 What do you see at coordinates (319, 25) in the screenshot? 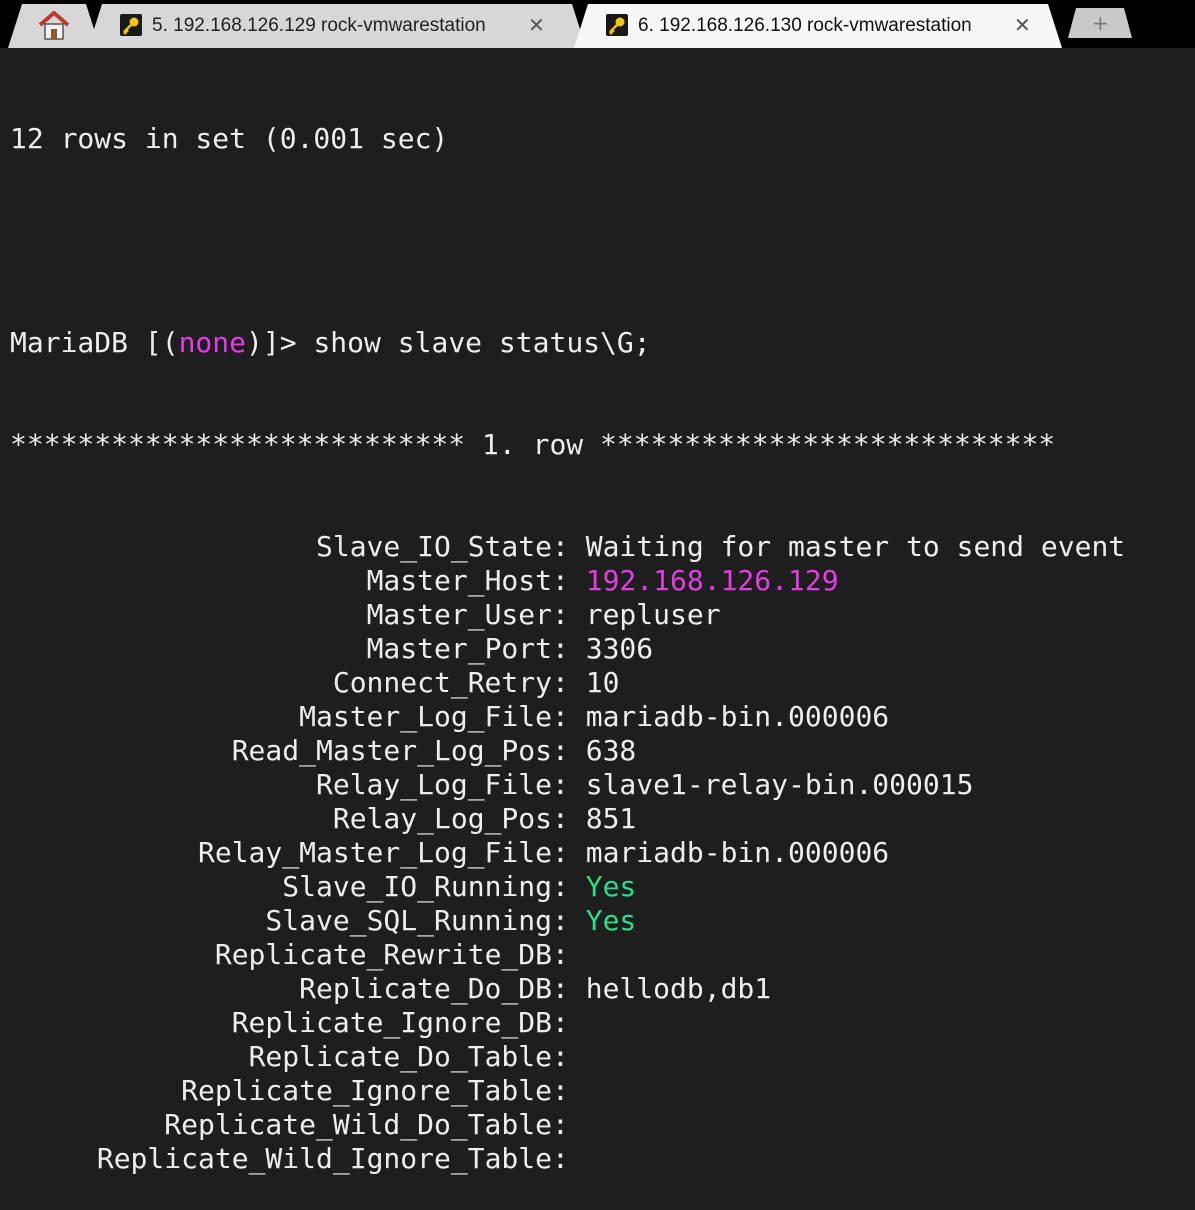
I see `tab-label: 5. 192.168.126.129 rock-vmwarestation` at bounding box center [319, 25].